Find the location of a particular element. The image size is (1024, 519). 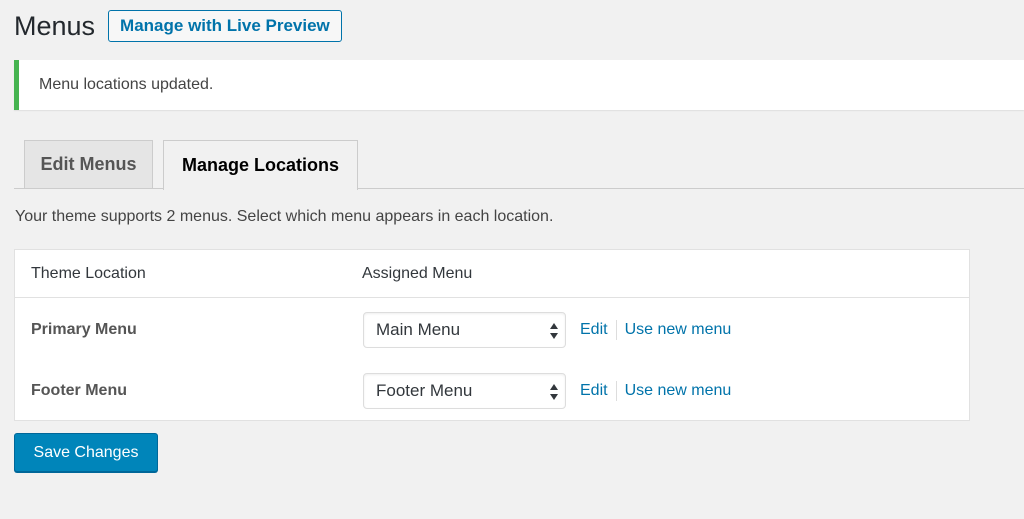

tab-label: Edit Menus is located at coordinates (88, 164).